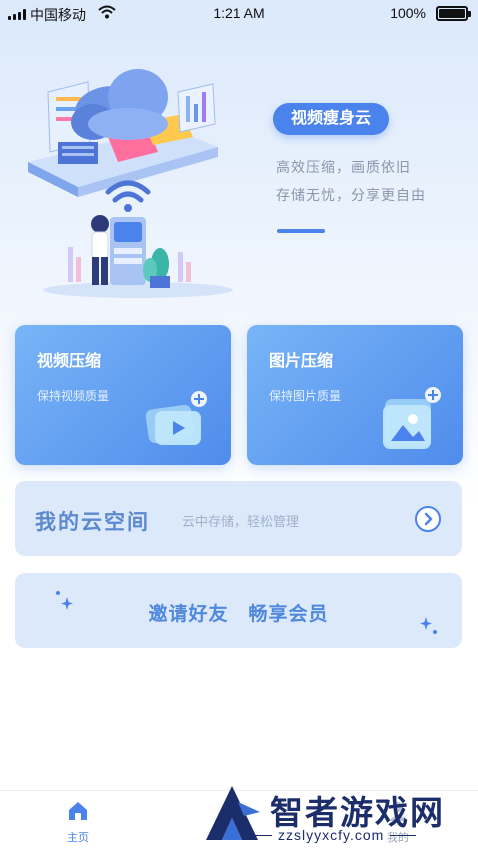 The image size is (478, 850). I want to click on home-icon, so click(78, 811).